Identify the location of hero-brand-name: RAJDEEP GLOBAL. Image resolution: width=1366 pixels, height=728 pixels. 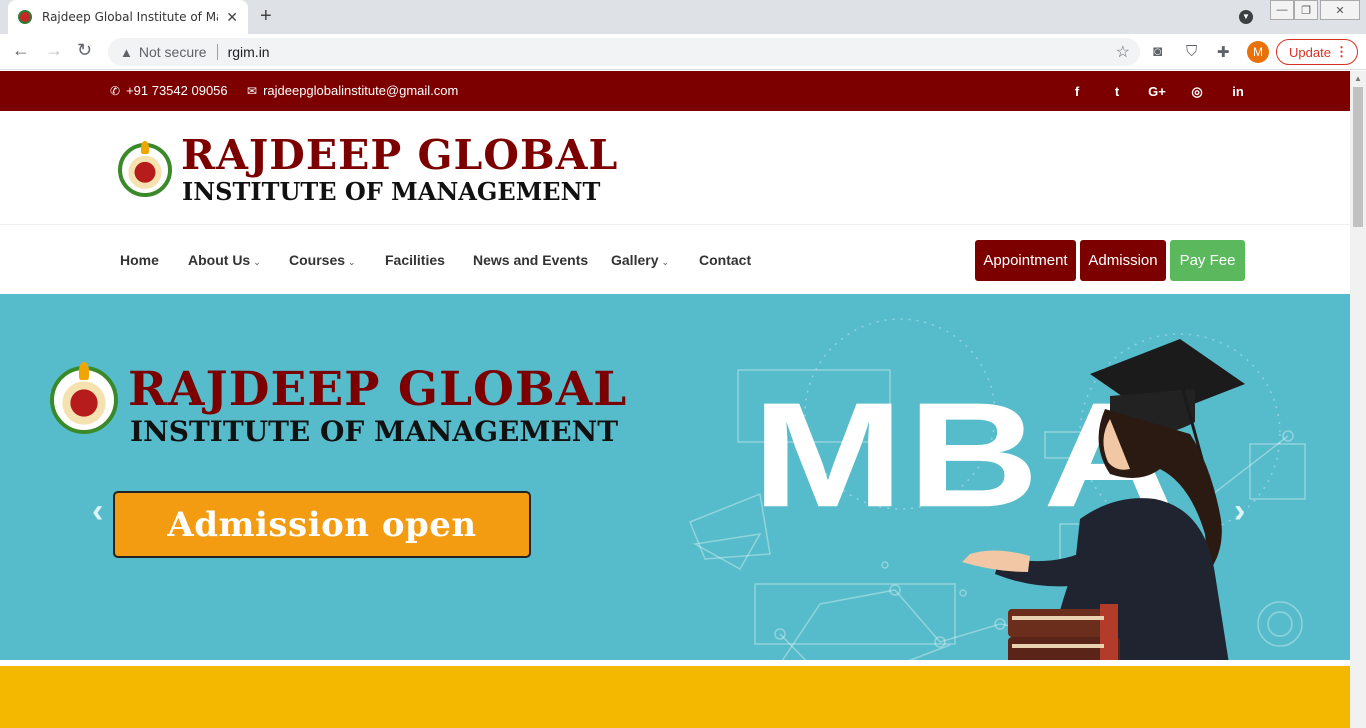
(378, 389).